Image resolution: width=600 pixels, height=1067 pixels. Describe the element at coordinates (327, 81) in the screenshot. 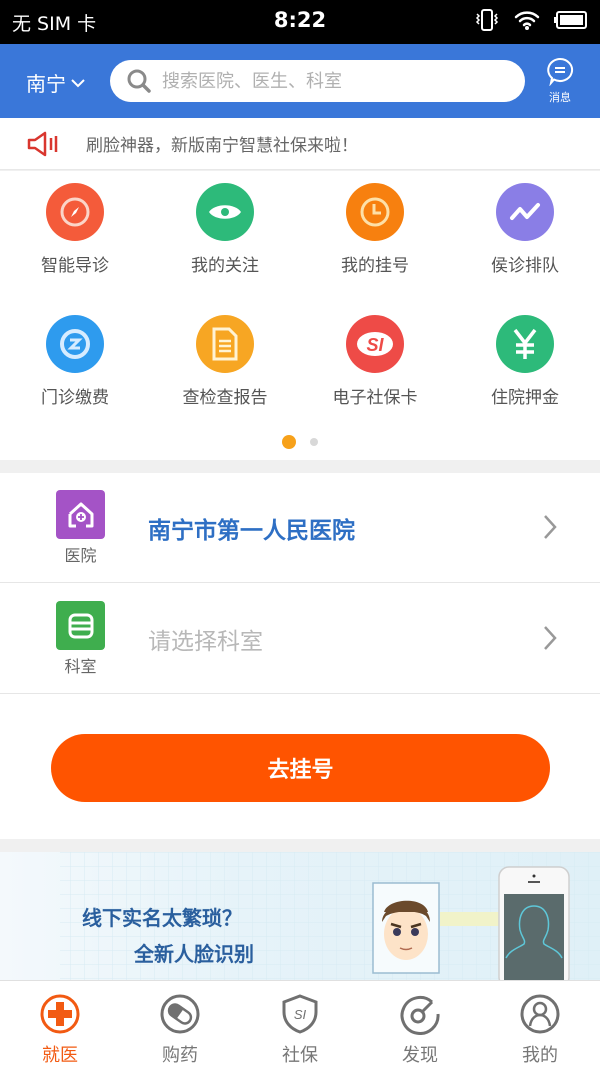

I see `search-input` at that location.